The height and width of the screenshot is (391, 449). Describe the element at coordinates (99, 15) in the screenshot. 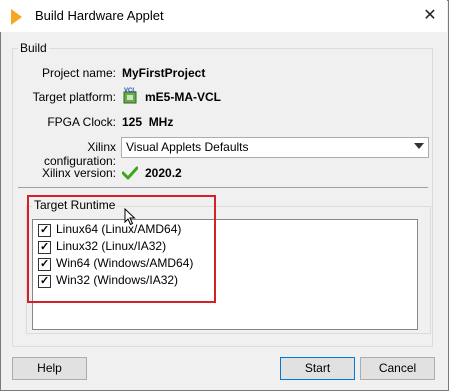

I see `window-title: Build Hardware Applet` at that location.